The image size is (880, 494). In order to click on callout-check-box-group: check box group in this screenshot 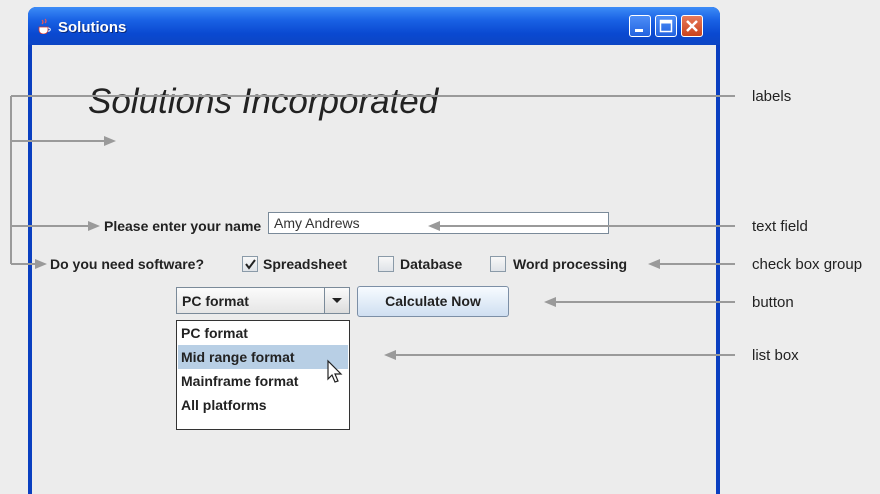, I will do `click(807, 264)`.